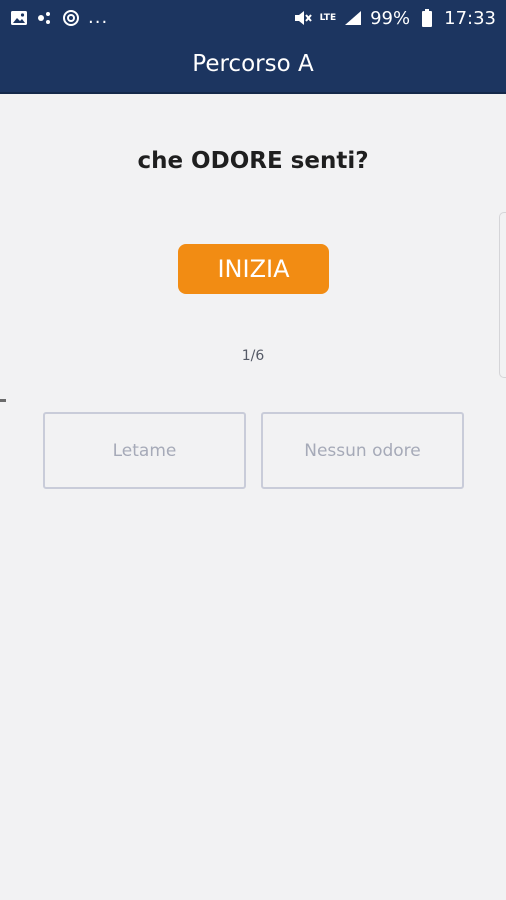 Image resolution: width=506 pixels, height=900 pixels. What do you see at coordinates (253, 161) in the screenshot?
I see `question-text: che ODORE senti?` at bounding box center [253, 161].